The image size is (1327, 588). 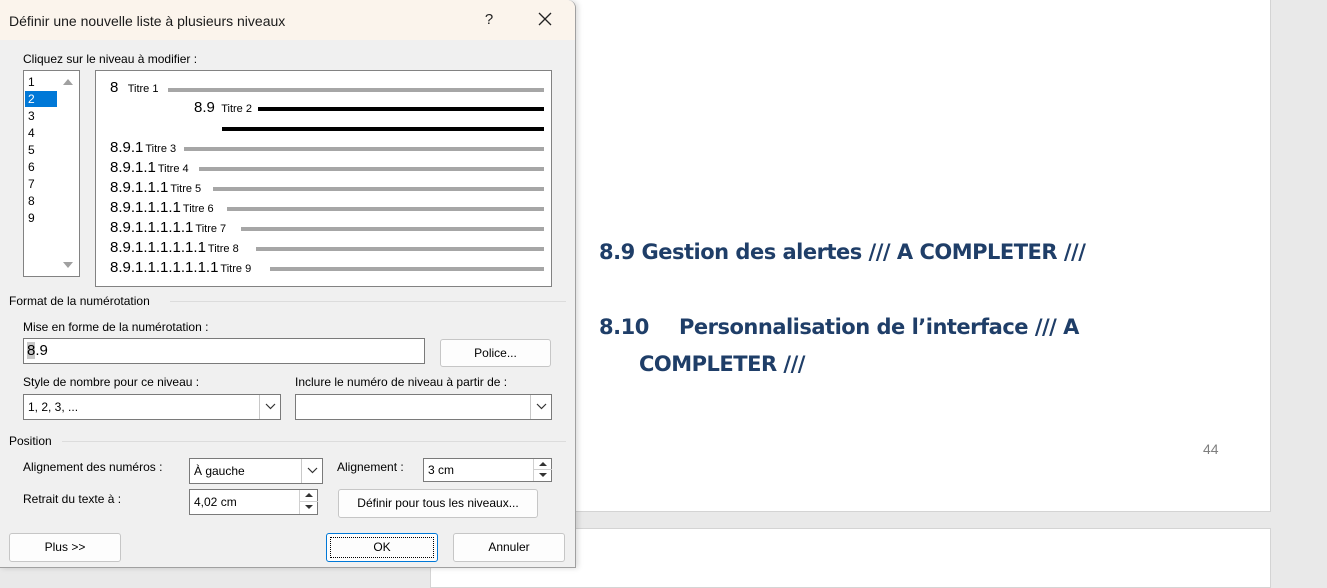 I want to click on alignment-spinner: 3 cm, so click(x=487, y=470).